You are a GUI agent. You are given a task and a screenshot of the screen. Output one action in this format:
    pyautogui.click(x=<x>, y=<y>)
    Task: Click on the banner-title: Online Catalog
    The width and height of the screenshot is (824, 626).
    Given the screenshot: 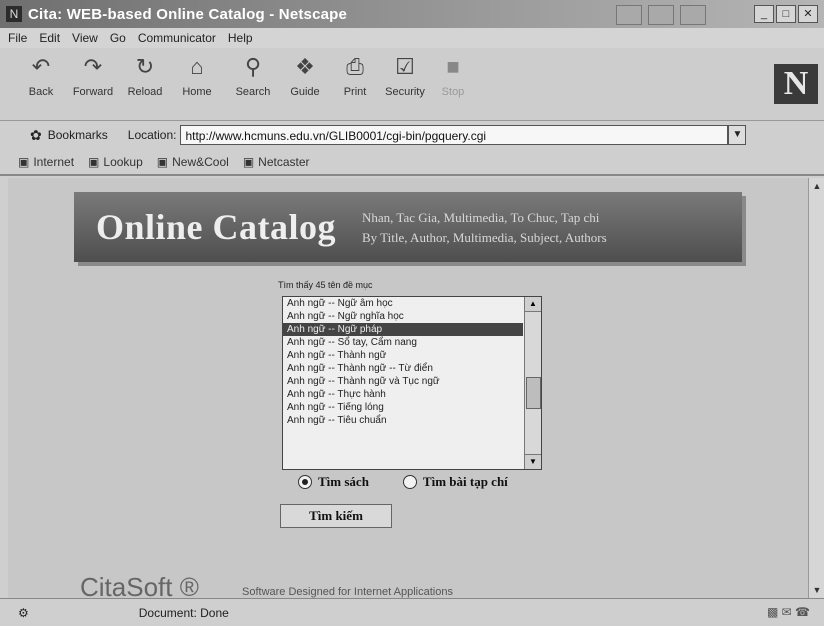 What is the action you would take?
    pyautogui.click(x=216, y=227)
    